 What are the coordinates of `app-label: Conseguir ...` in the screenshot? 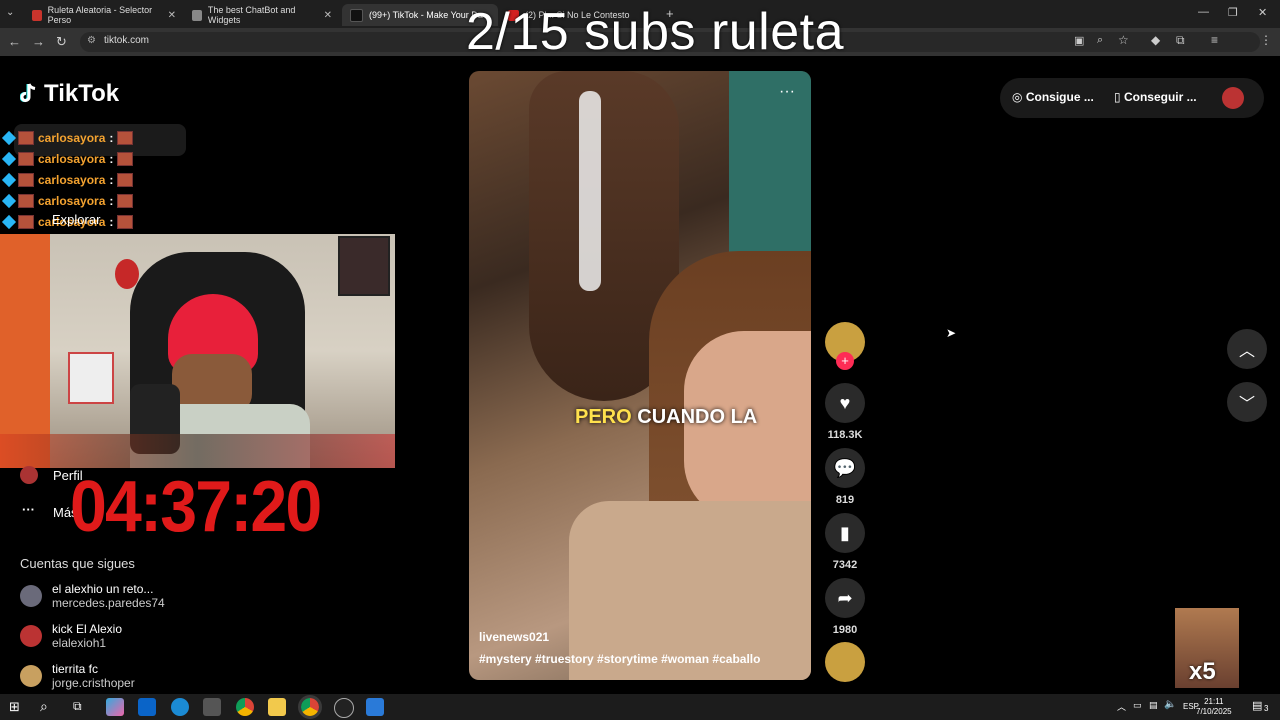 It's located at (1160, 97).